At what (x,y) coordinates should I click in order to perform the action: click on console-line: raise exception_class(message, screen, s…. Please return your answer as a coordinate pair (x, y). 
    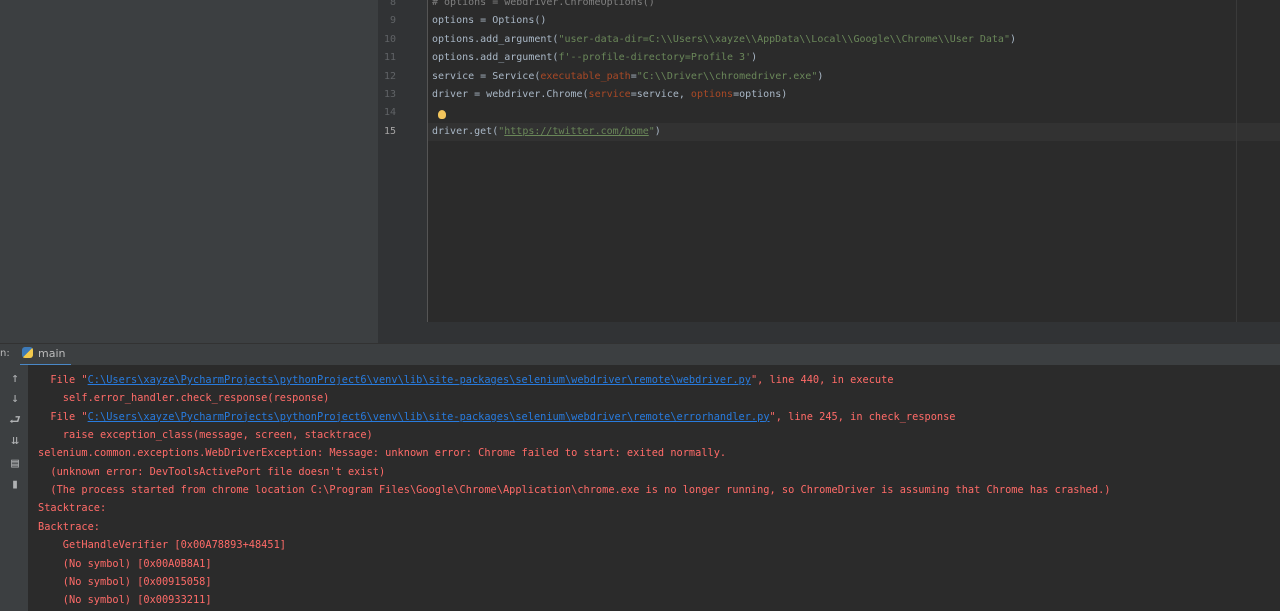
    Looking at the image, I should click on (205, 435).